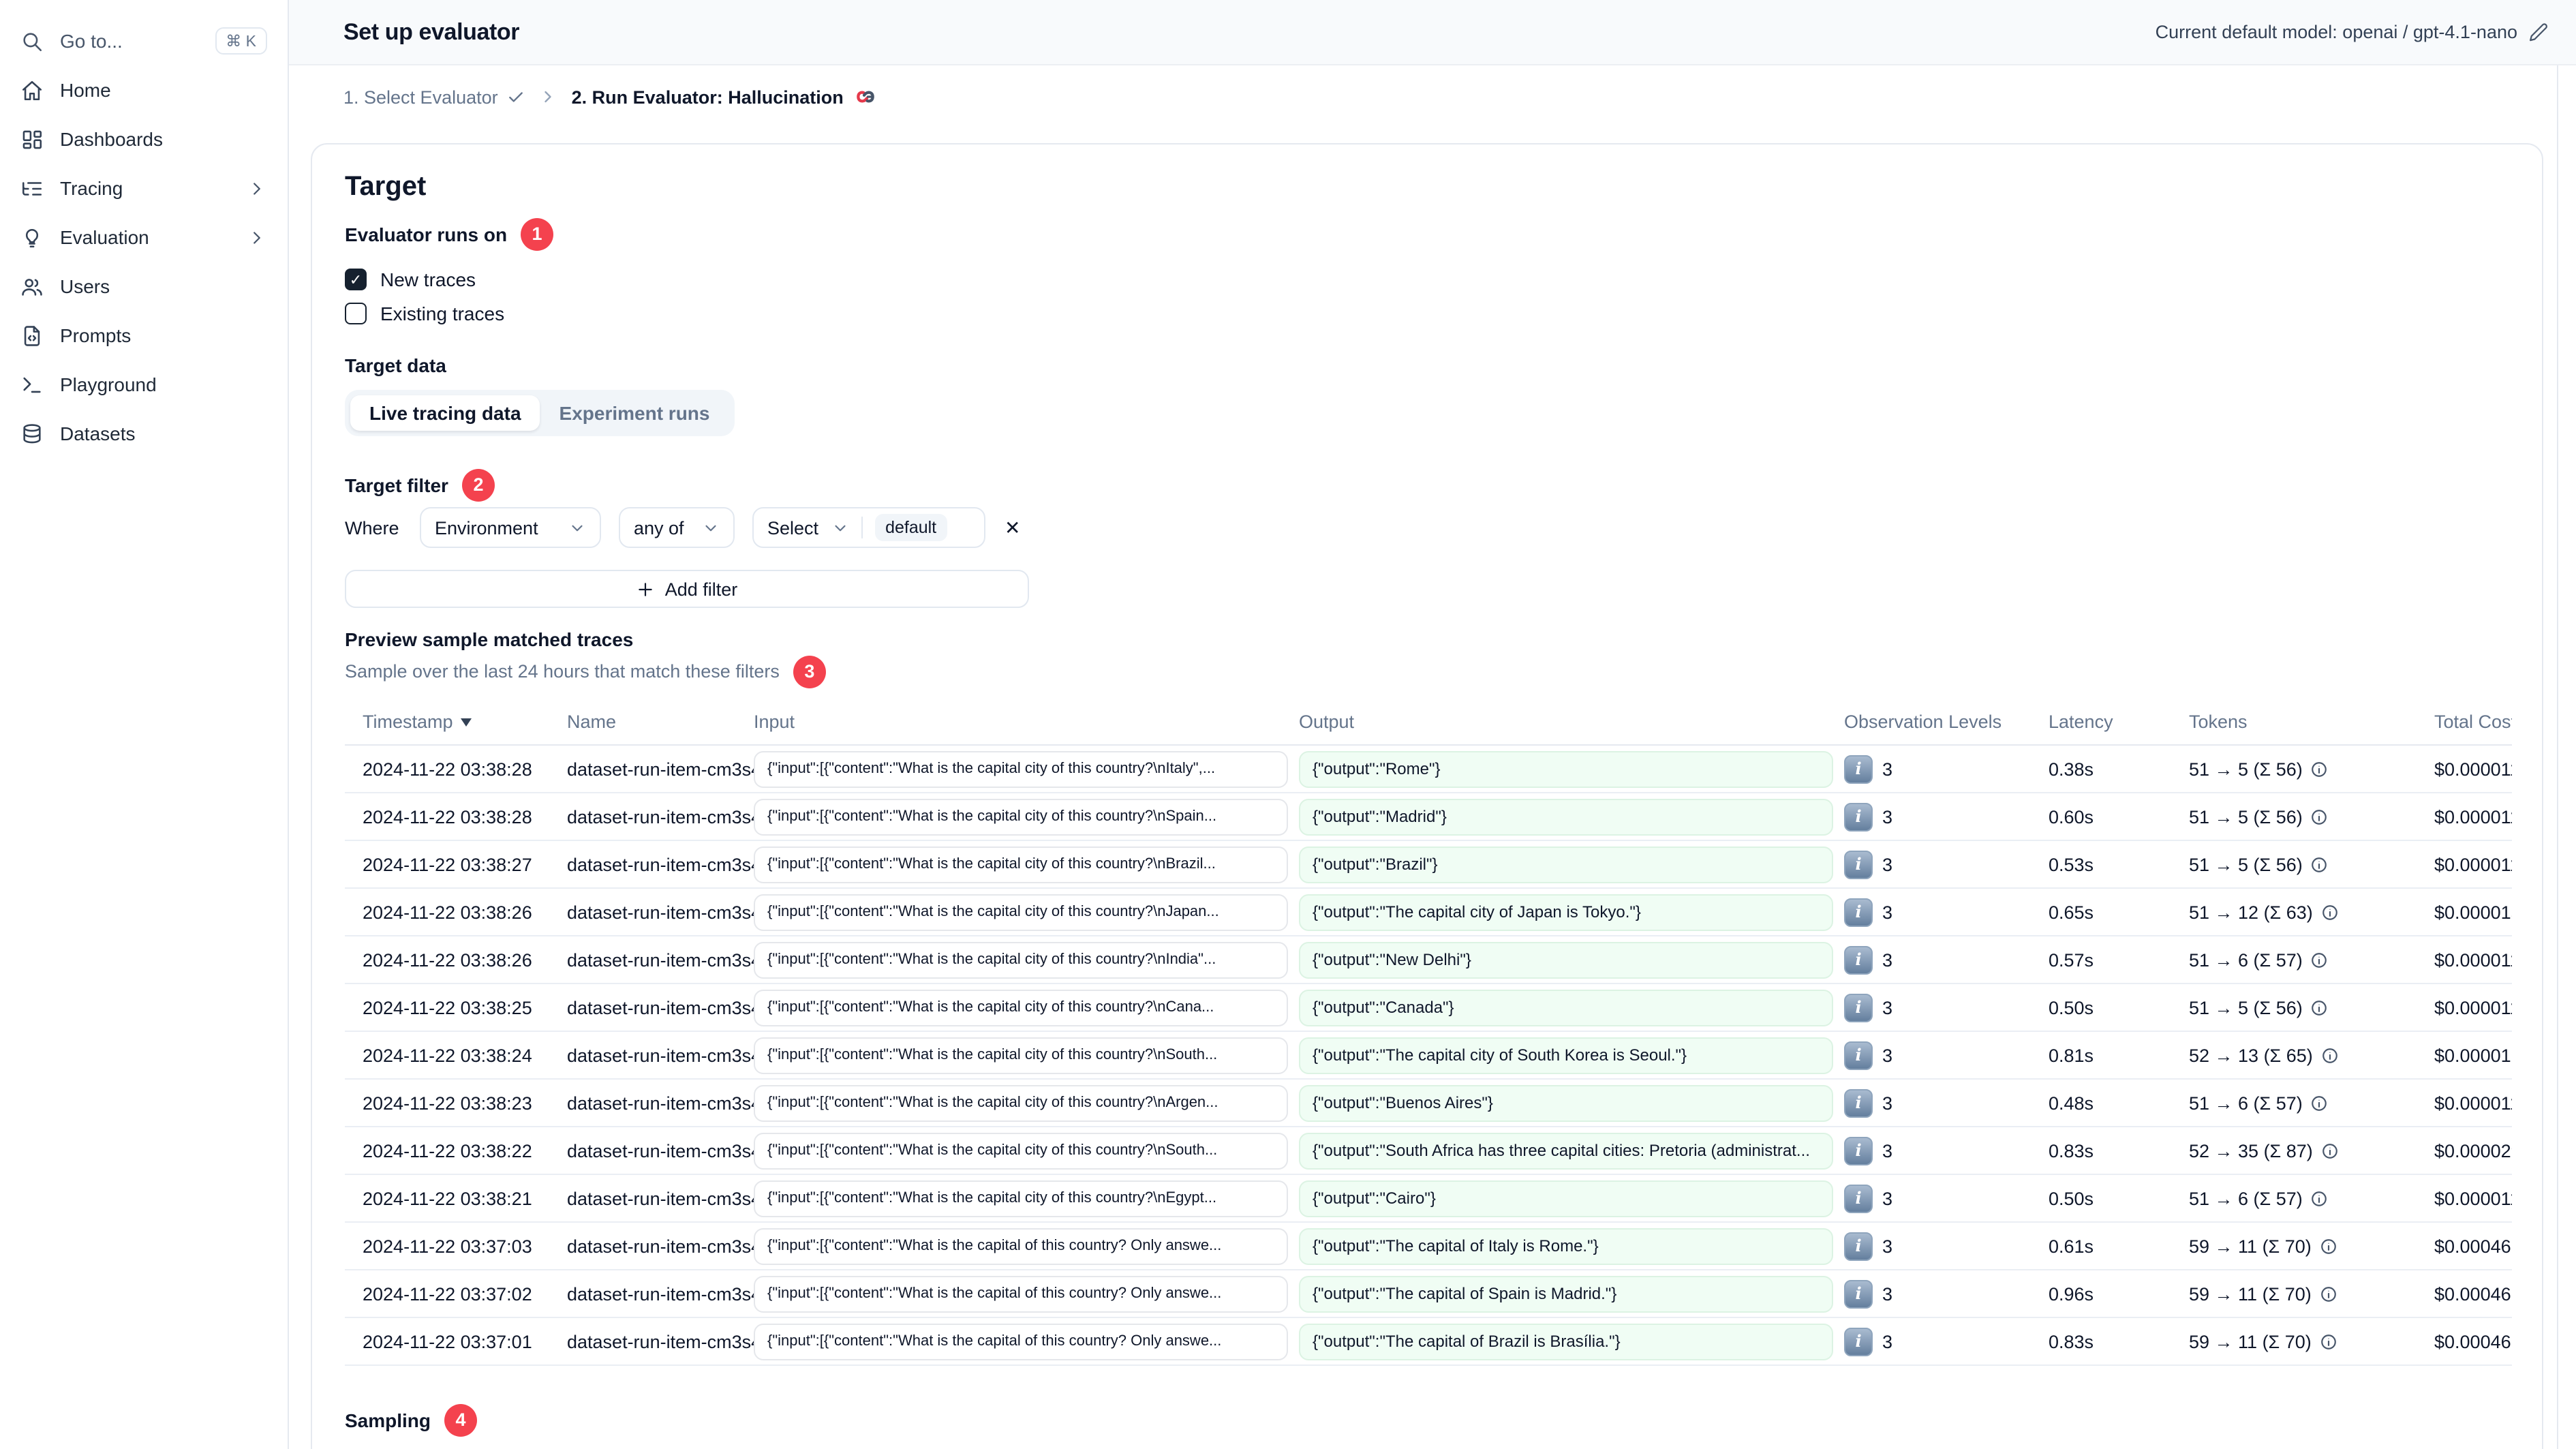 The width and height of the screenshot is (2576, 1449). Describe the element at coordinates (634, 413) in the screenshot. I see `tab-experiment-runs: Experiment runs` at that location.